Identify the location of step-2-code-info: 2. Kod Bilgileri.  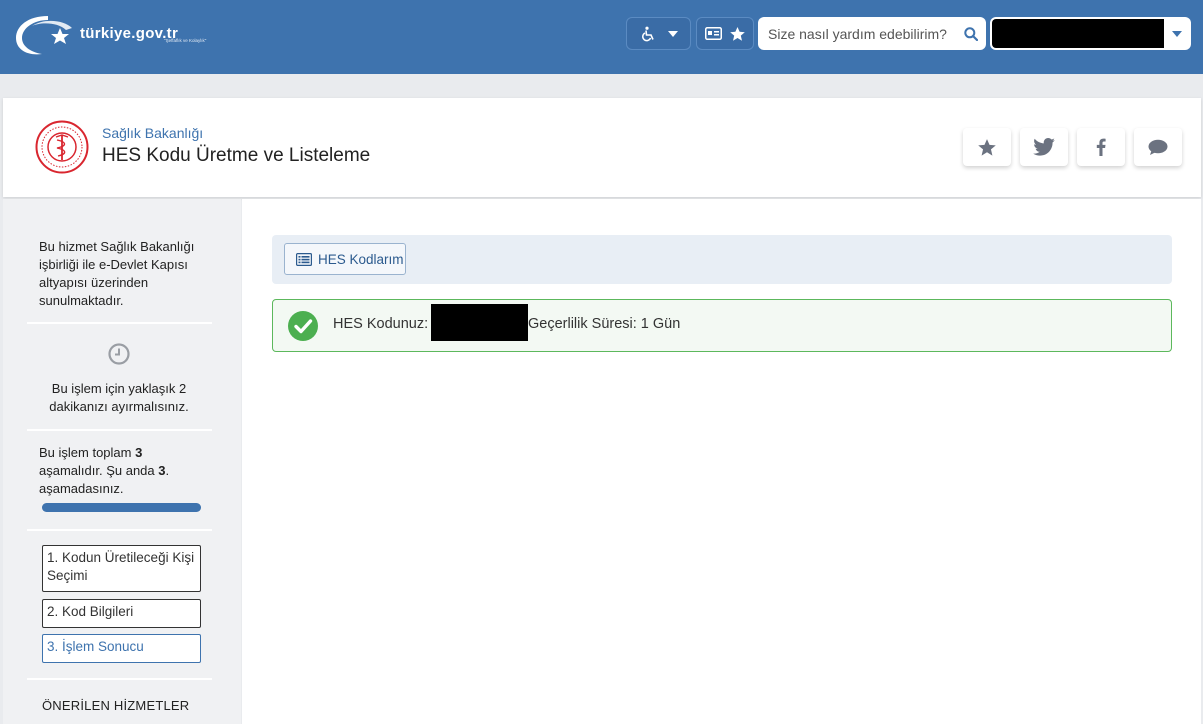
(121, 613).